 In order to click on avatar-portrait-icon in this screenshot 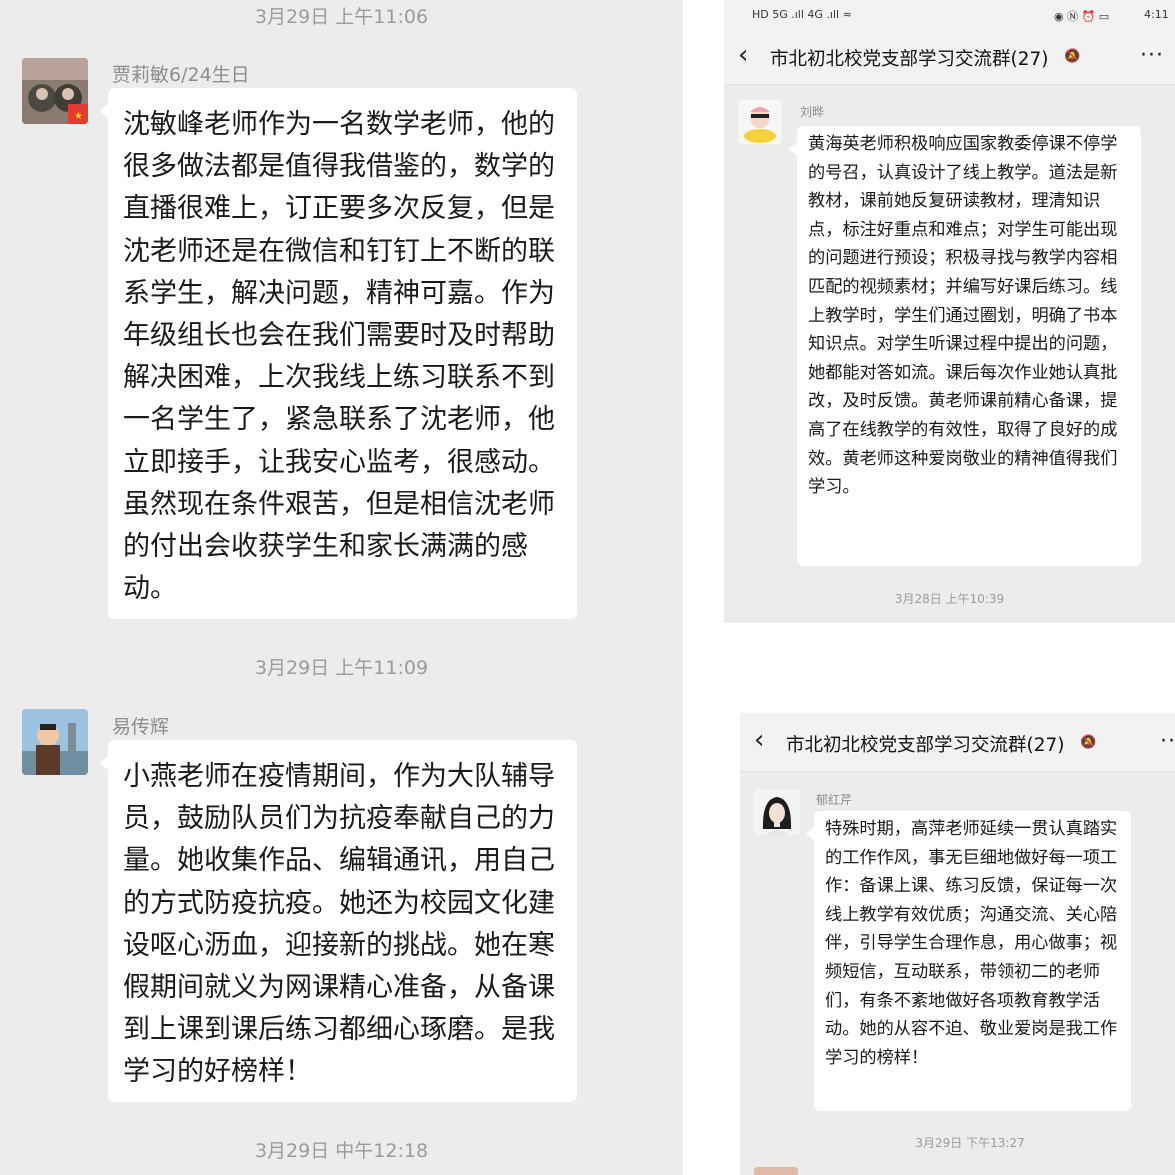, I will do `click(777, 812)`.